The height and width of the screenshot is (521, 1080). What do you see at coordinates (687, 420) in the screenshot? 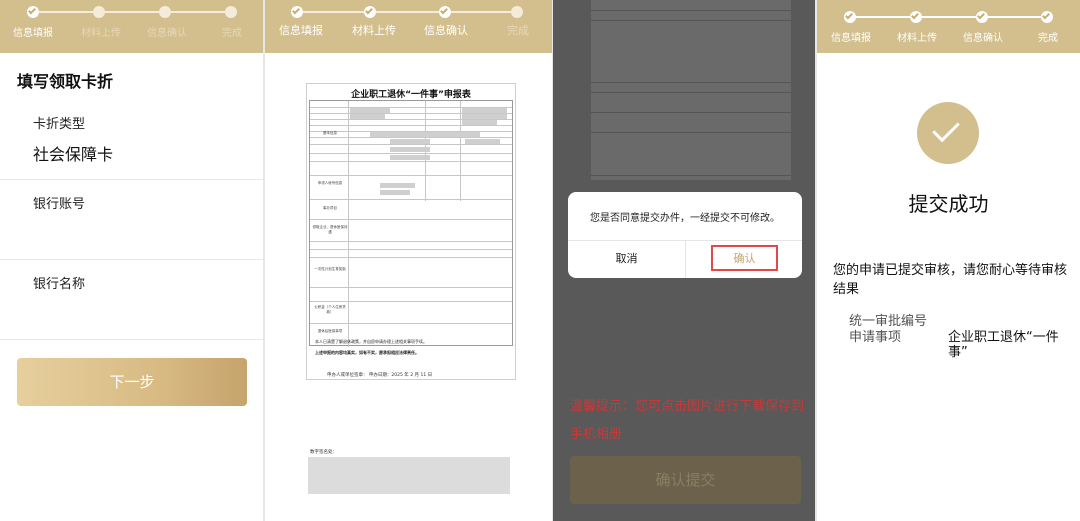
I see `download-tip: 温馨提示：您可点击图片进行下载保存到手机相册` at bounding box center [687, 420].